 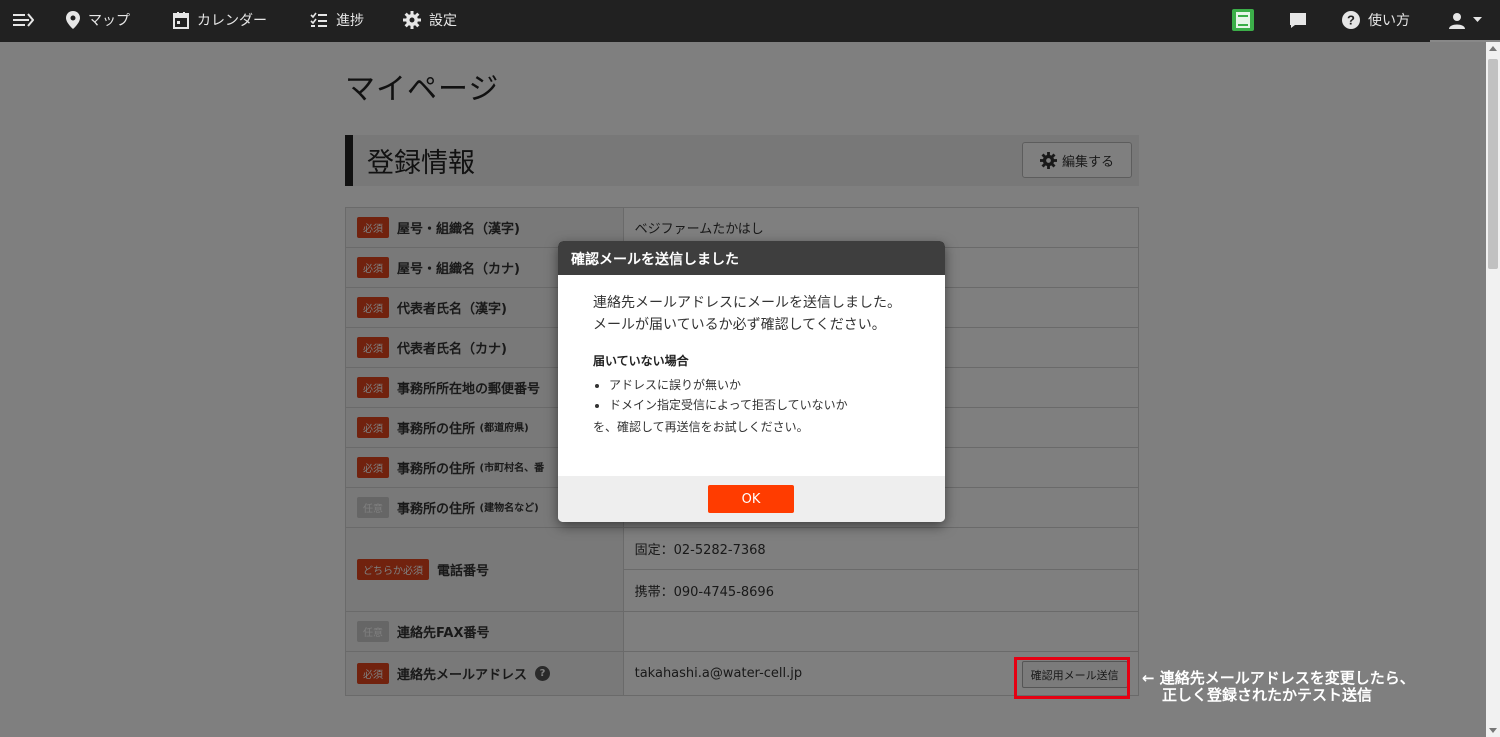 What do you see at coordinates (1477, 19) in the screenshot?
I see `caret-down-icon` at bounding box center [1477, 19].